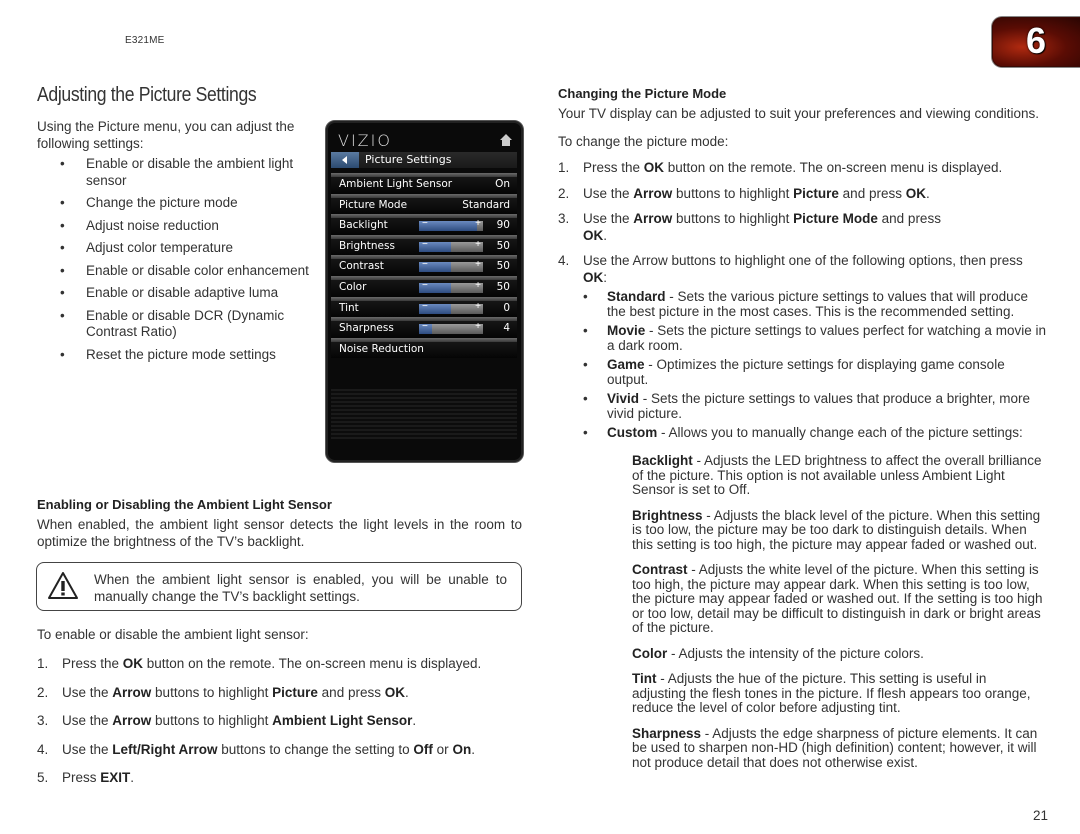 Image resolution: width=1080 pixels, height=834 pixels. Describe the element at coordinates (564, 167) in the screenshot. I see `step-number: 1.` at that location.